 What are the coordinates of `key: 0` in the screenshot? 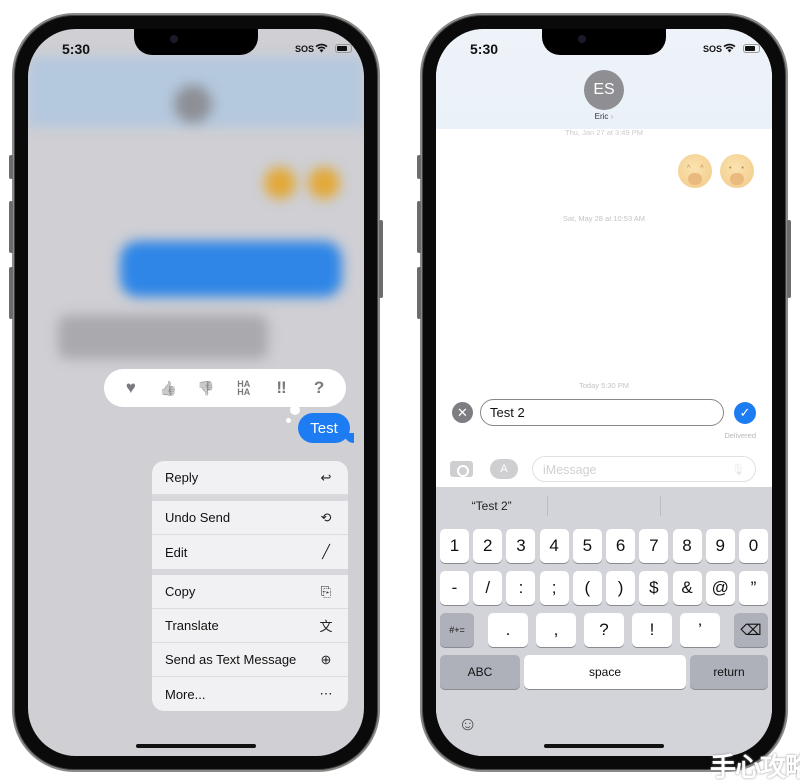 It's located at (753, 546).